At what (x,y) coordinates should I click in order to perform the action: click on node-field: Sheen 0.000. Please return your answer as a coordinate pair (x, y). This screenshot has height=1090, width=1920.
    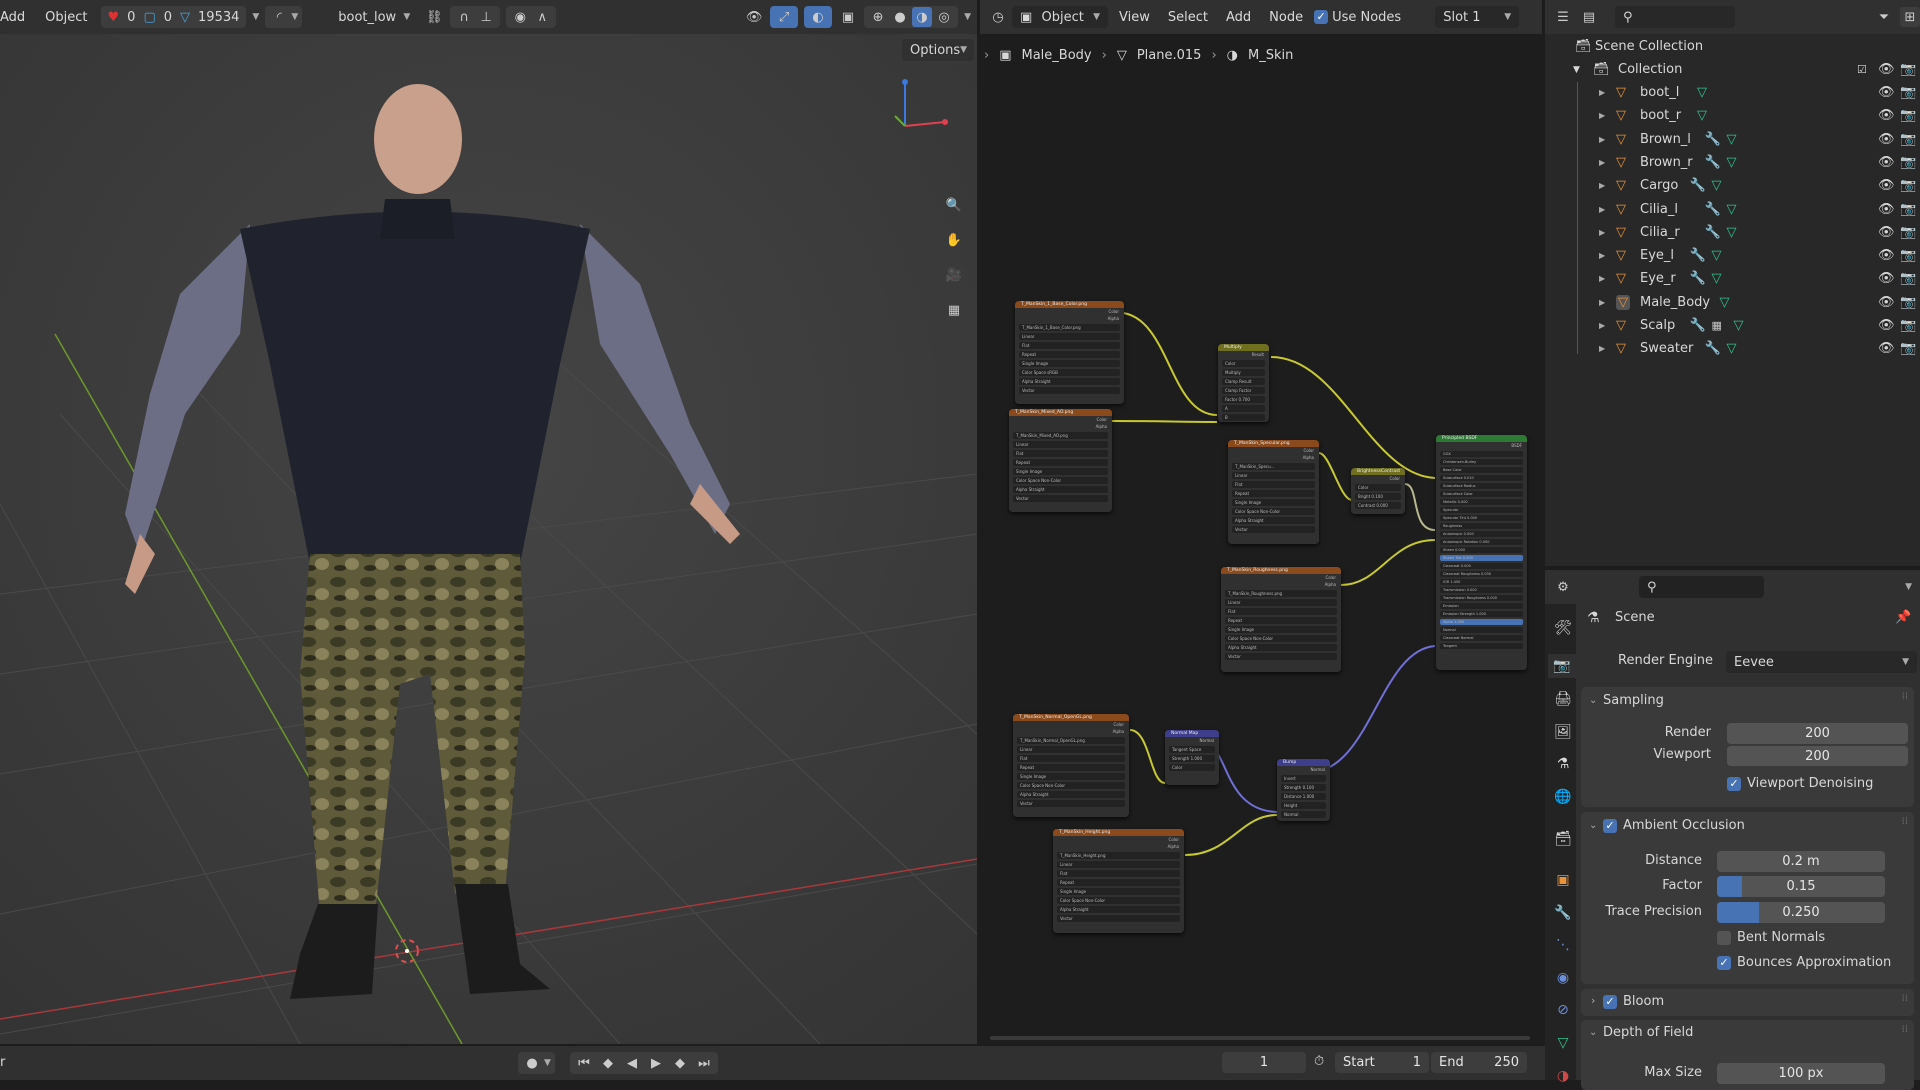
    Looking at the image, I should click on (1481, 550).